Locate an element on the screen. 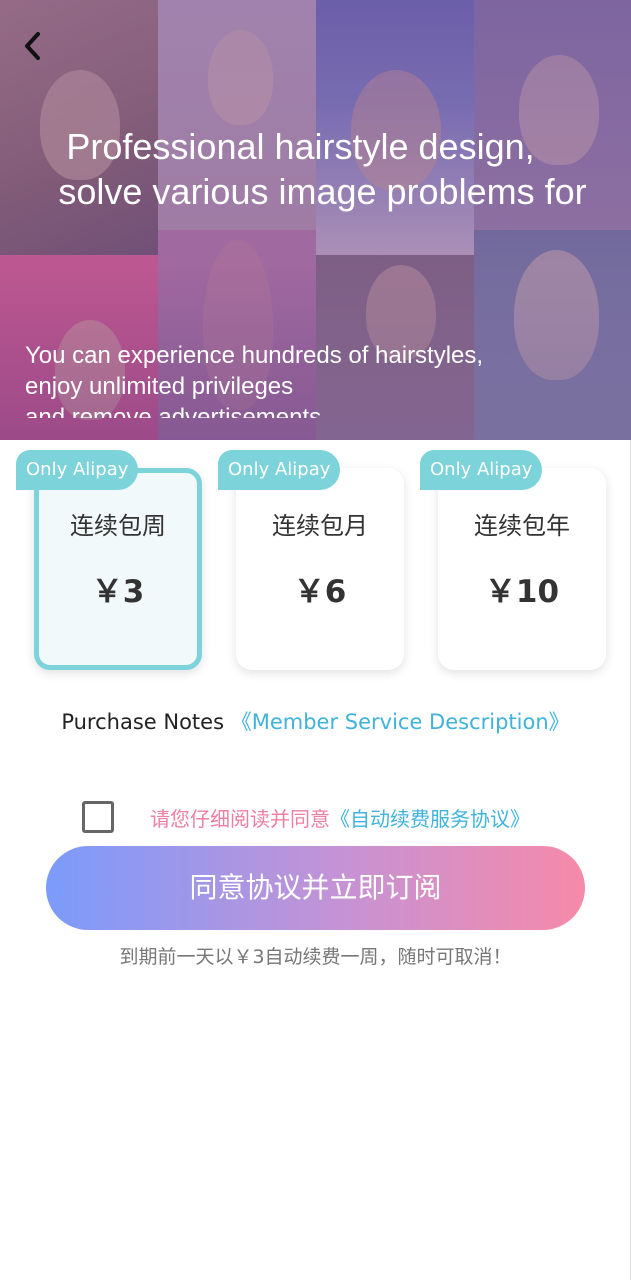 The height and width of the screenshot is (1280, 631). plan-price: ￥10 is located at coordinates (522, 592).